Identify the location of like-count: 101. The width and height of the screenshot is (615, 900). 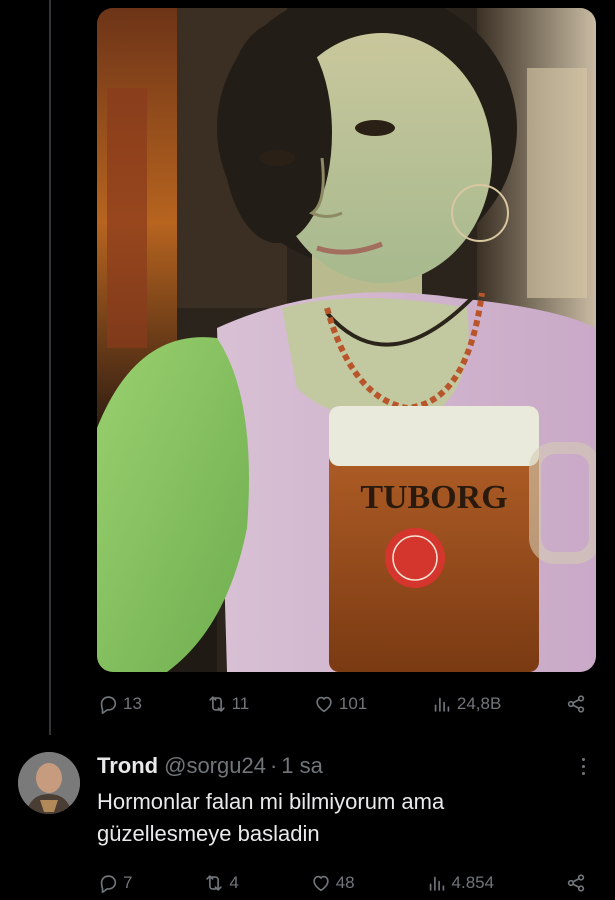
(353, 703).